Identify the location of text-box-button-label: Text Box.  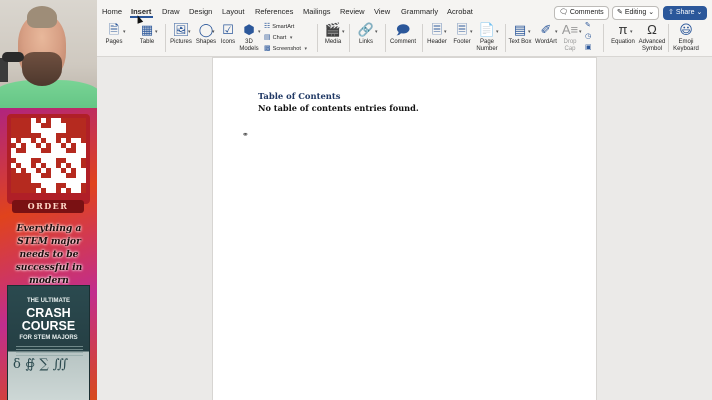
(520, 42).